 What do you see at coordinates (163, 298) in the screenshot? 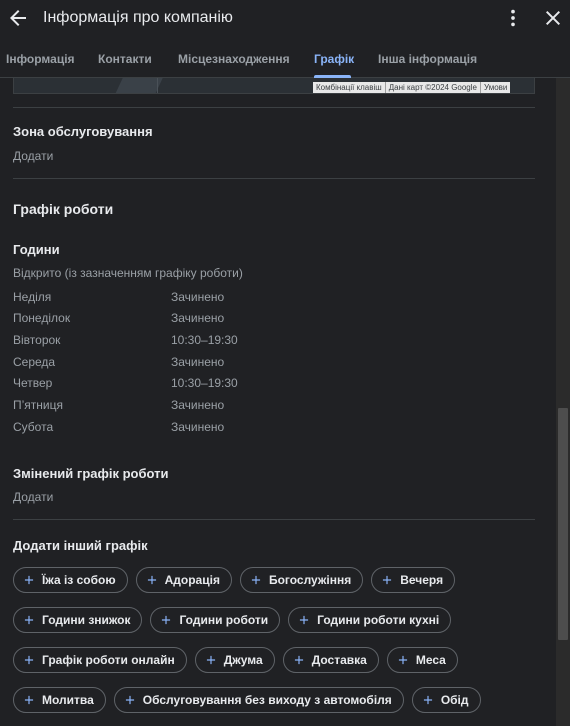
I see `hours-row: Неділя Зачинено` at bounding box center [163, 298].